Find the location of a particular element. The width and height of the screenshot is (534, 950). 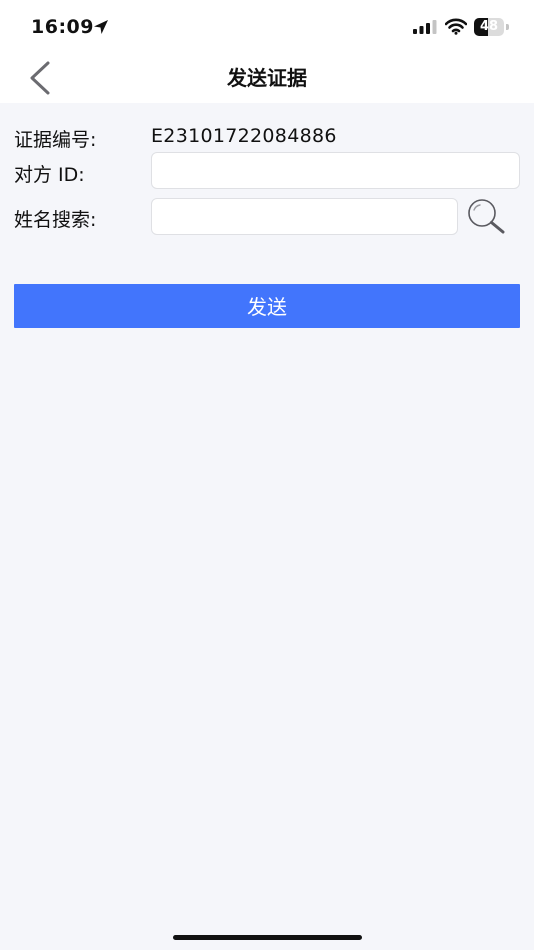

wifi-icon is located at coordinates (456, 26).